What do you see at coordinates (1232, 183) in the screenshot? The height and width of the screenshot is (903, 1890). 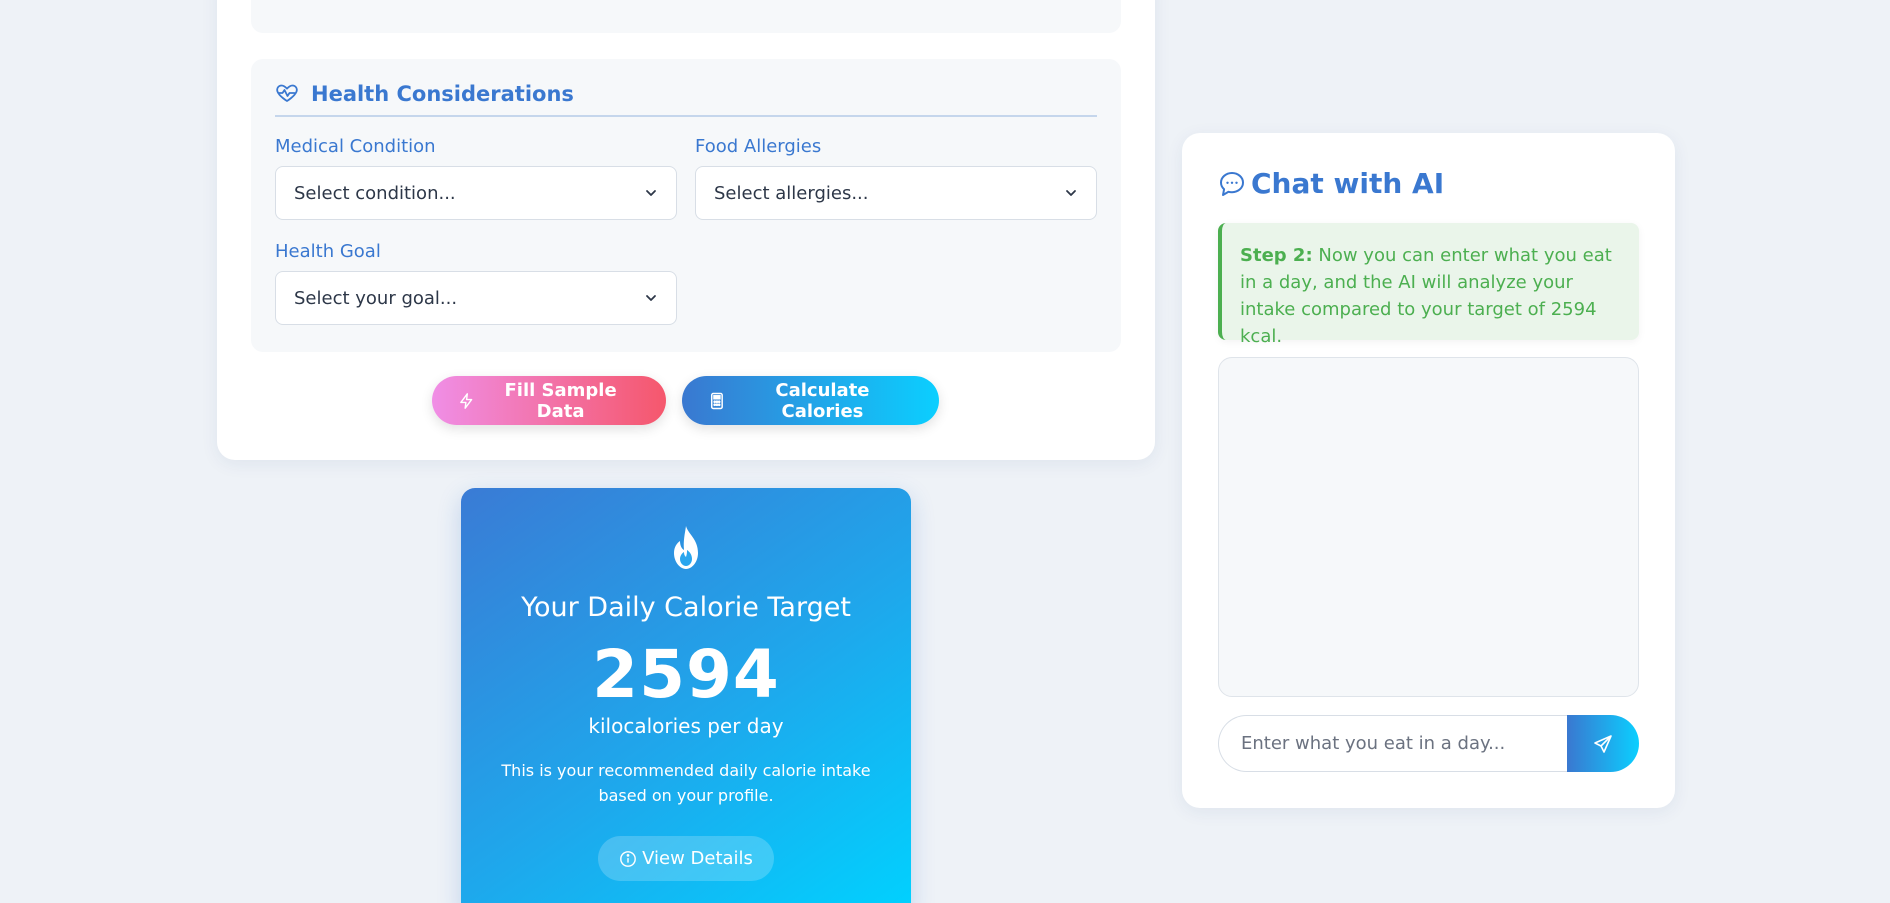 I see `chat-bubble-icon` at bounding box center [1232, 183].